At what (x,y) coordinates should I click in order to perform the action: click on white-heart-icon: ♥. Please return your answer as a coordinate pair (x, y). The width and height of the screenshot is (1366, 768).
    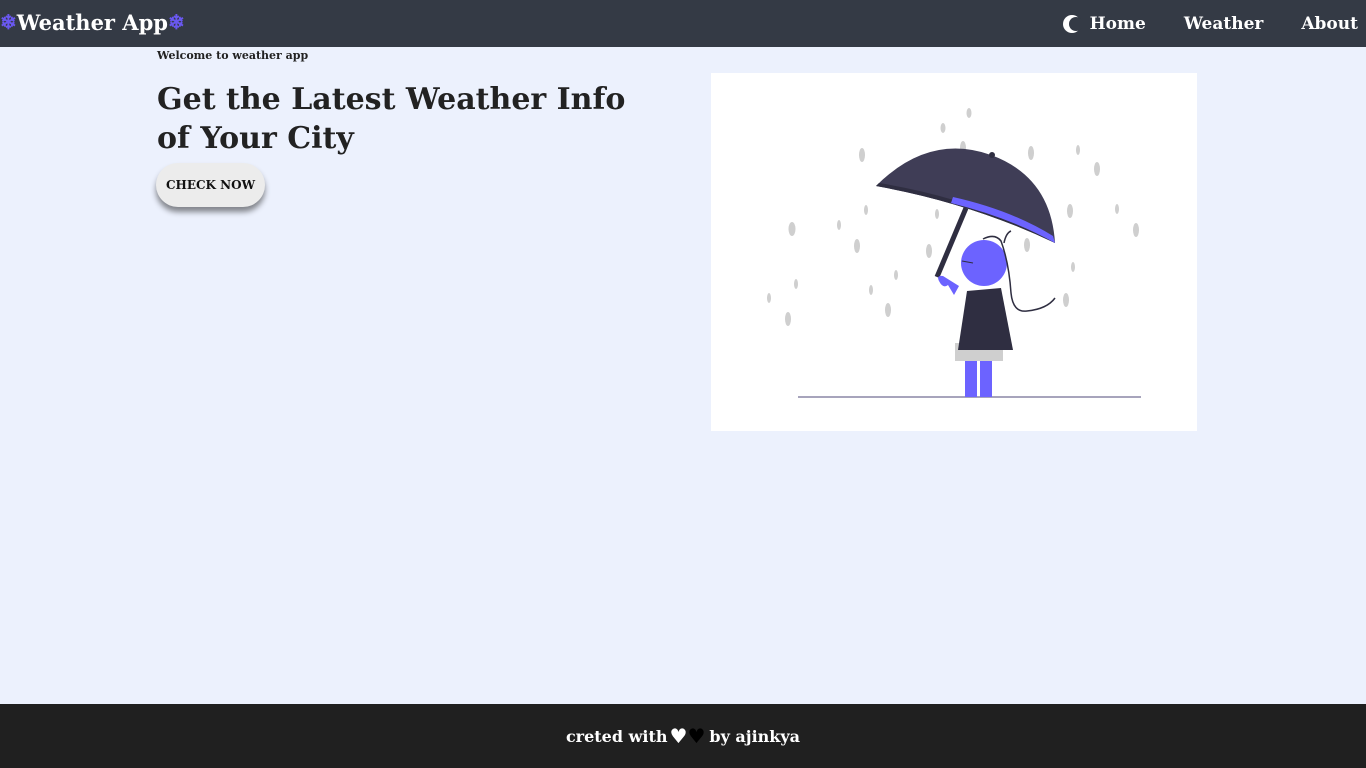
    Looking at the image, I should click on (678, 736).